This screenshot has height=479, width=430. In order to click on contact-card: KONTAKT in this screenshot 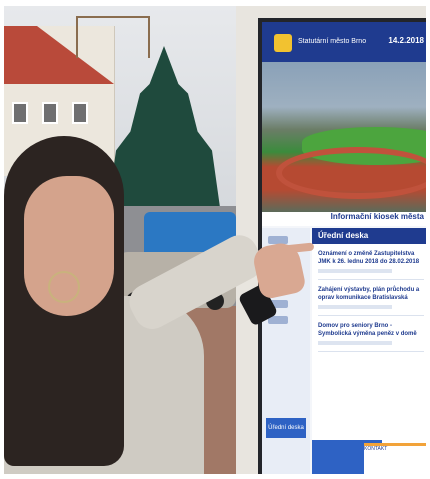, I will do `click(395, 458)`.